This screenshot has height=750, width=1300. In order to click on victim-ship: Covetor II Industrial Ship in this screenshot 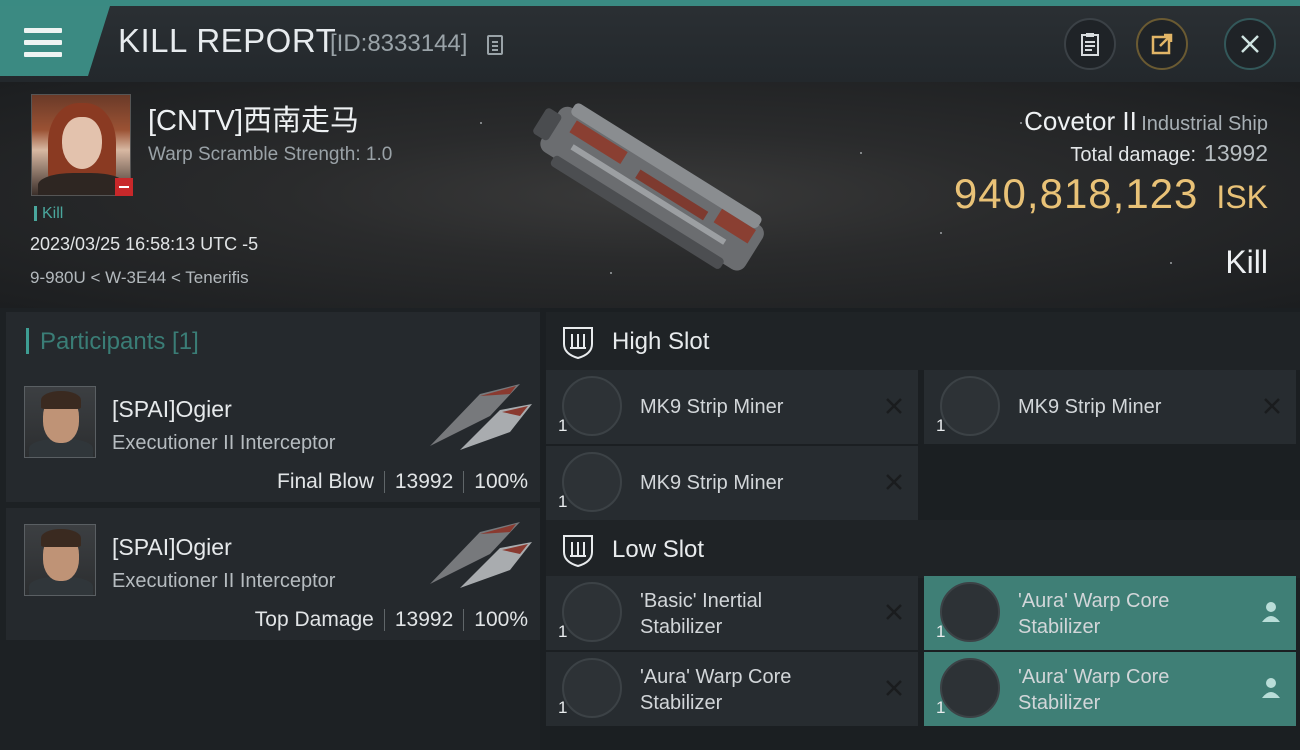, I will do `click(1146, 121)`.